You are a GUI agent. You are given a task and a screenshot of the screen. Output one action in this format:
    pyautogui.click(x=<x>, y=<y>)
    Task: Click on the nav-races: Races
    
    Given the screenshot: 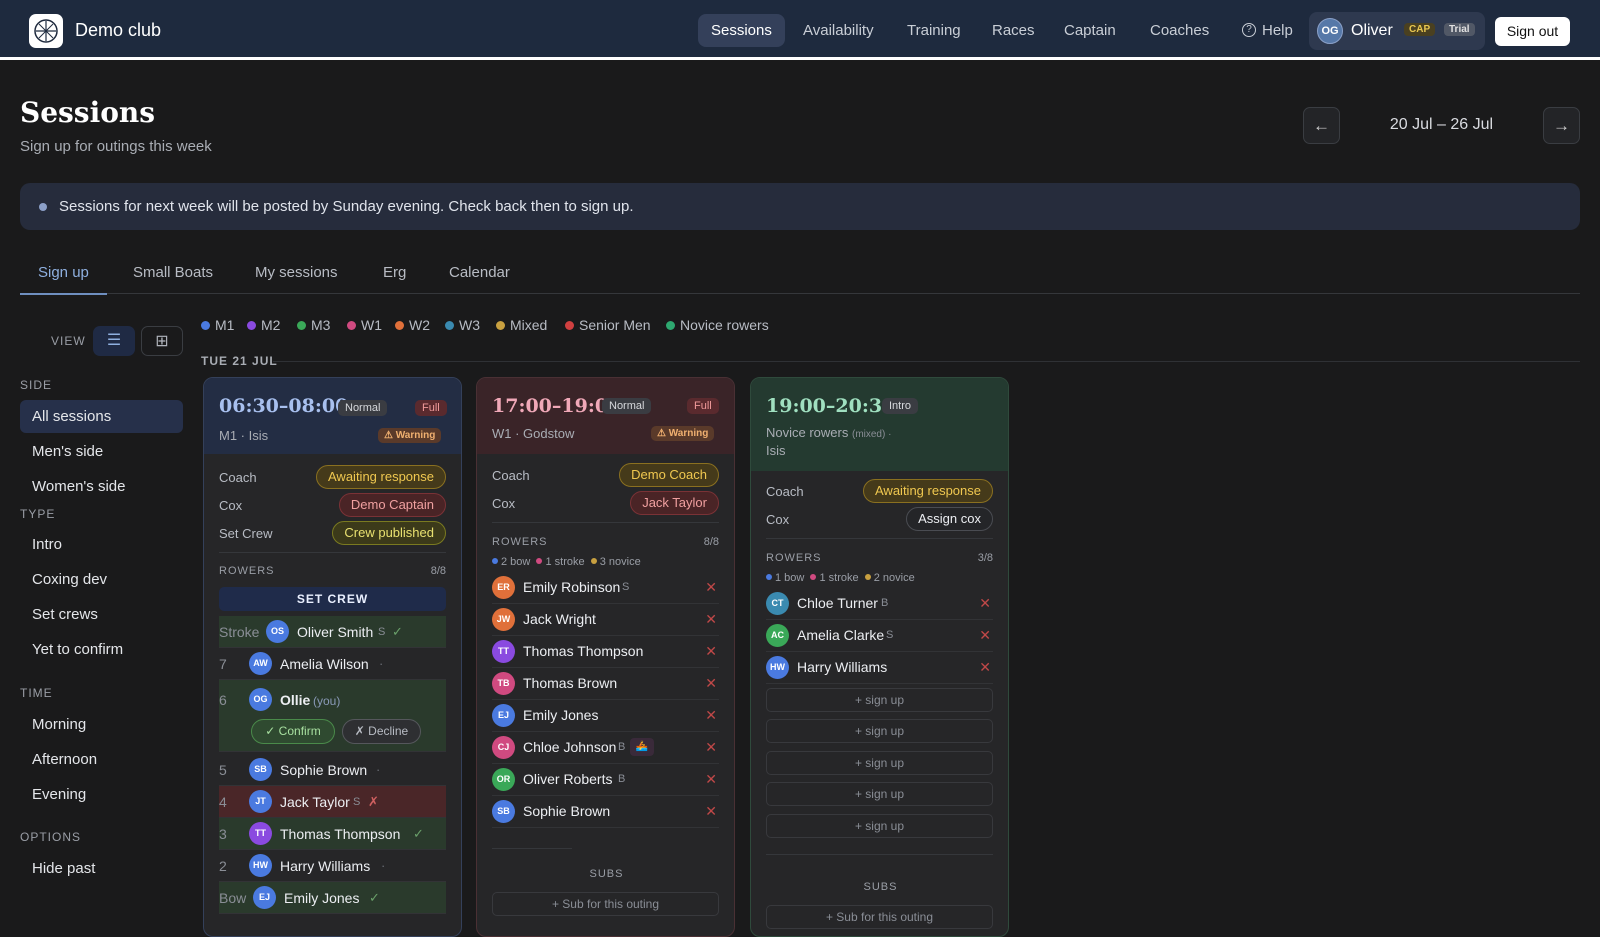 What is the action you would take?
    pyautogui.click(x=1013, y=30)
    